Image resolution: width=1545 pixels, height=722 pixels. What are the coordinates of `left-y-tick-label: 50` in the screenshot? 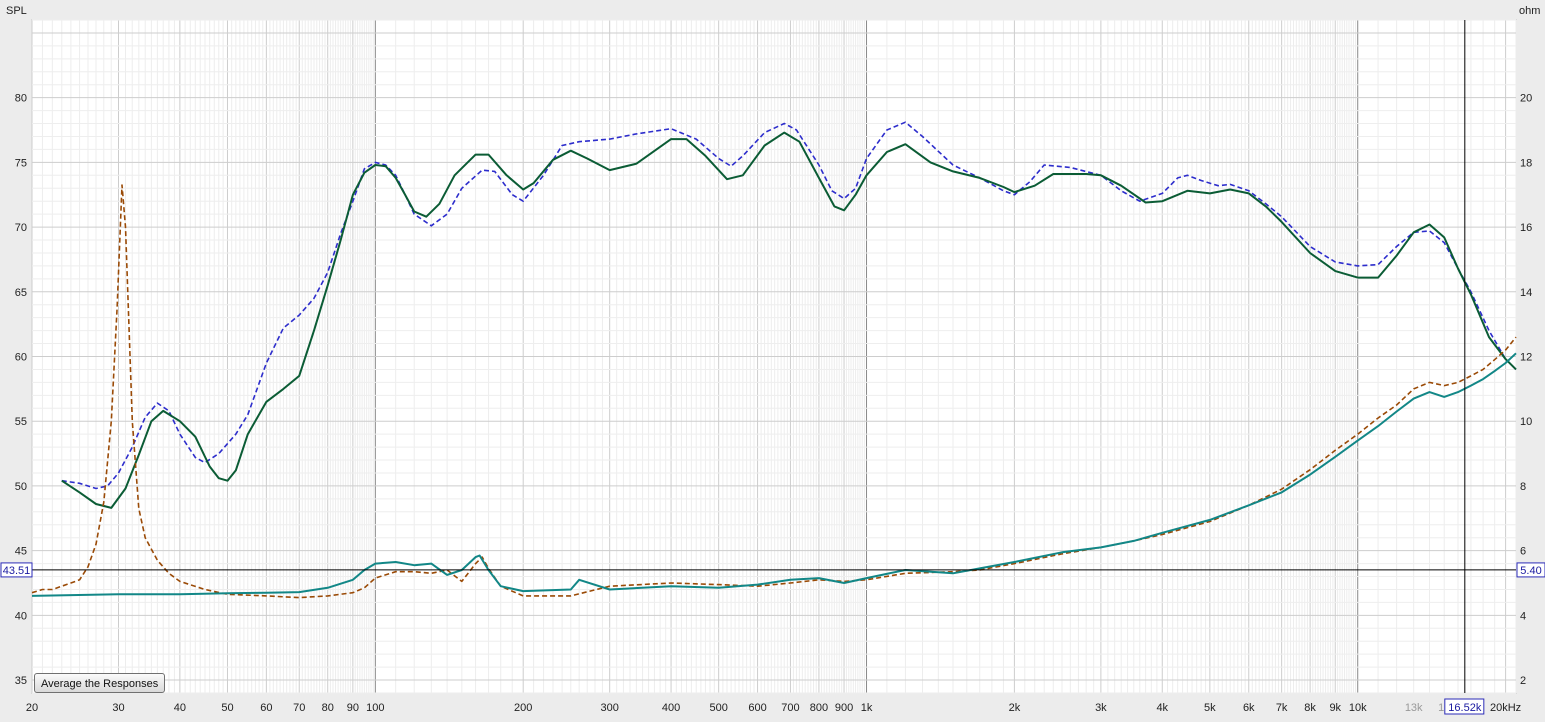 It's located at (21, 487).